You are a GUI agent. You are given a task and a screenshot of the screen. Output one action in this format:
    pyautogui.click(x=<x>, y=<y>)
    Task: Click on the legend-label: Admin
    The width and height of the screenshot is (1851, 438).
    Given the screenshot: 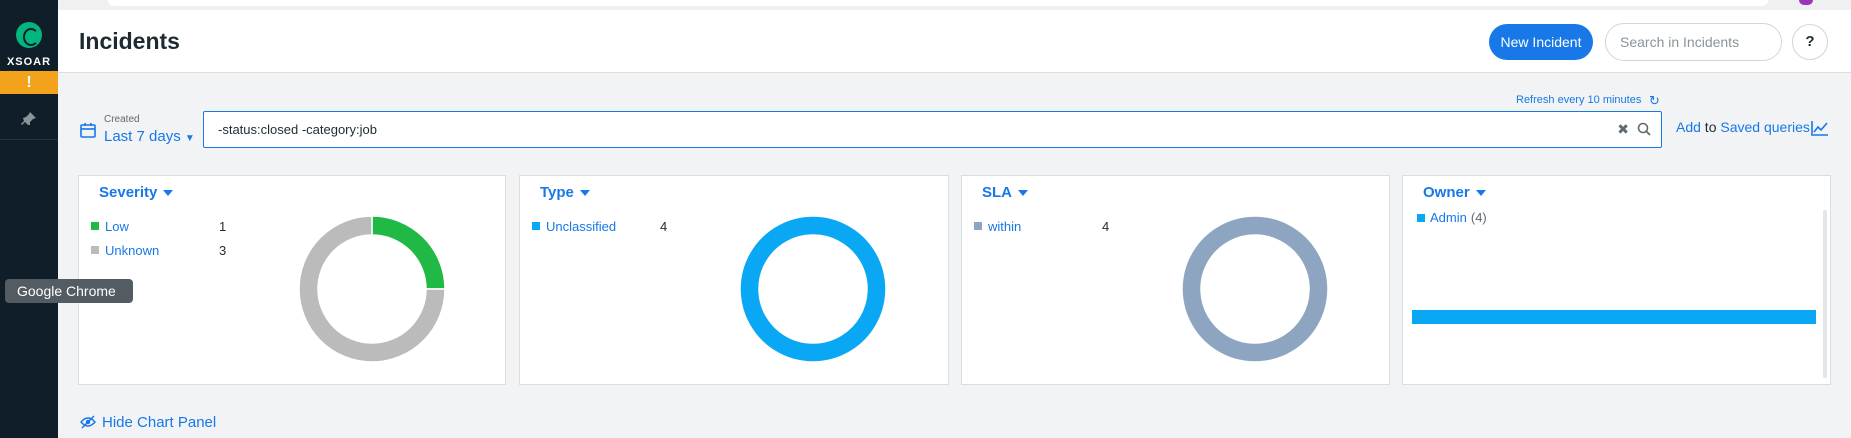 What is the action you would take?
    pyautogui.click(x=1448, y=217)
    